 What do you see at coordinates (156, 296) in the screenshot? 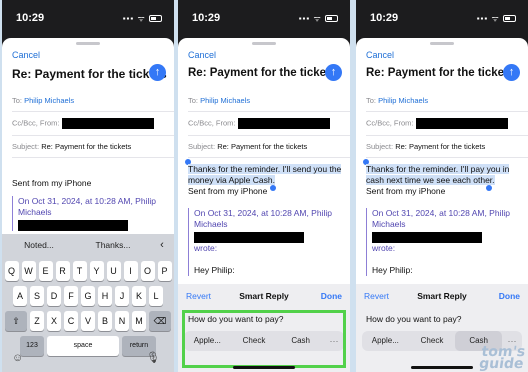
I see `key: L` at bounding box center [156, 296].